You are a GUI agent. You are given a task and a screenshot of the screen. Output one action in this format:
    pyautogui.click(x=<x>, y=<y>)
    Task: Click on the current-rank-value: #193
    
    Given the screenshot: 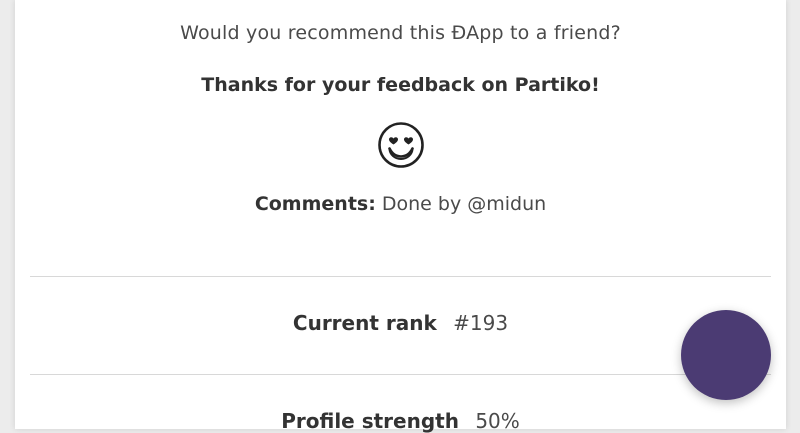 What is the action you would take?
    pyautogui.click(x=481, y=323)
    